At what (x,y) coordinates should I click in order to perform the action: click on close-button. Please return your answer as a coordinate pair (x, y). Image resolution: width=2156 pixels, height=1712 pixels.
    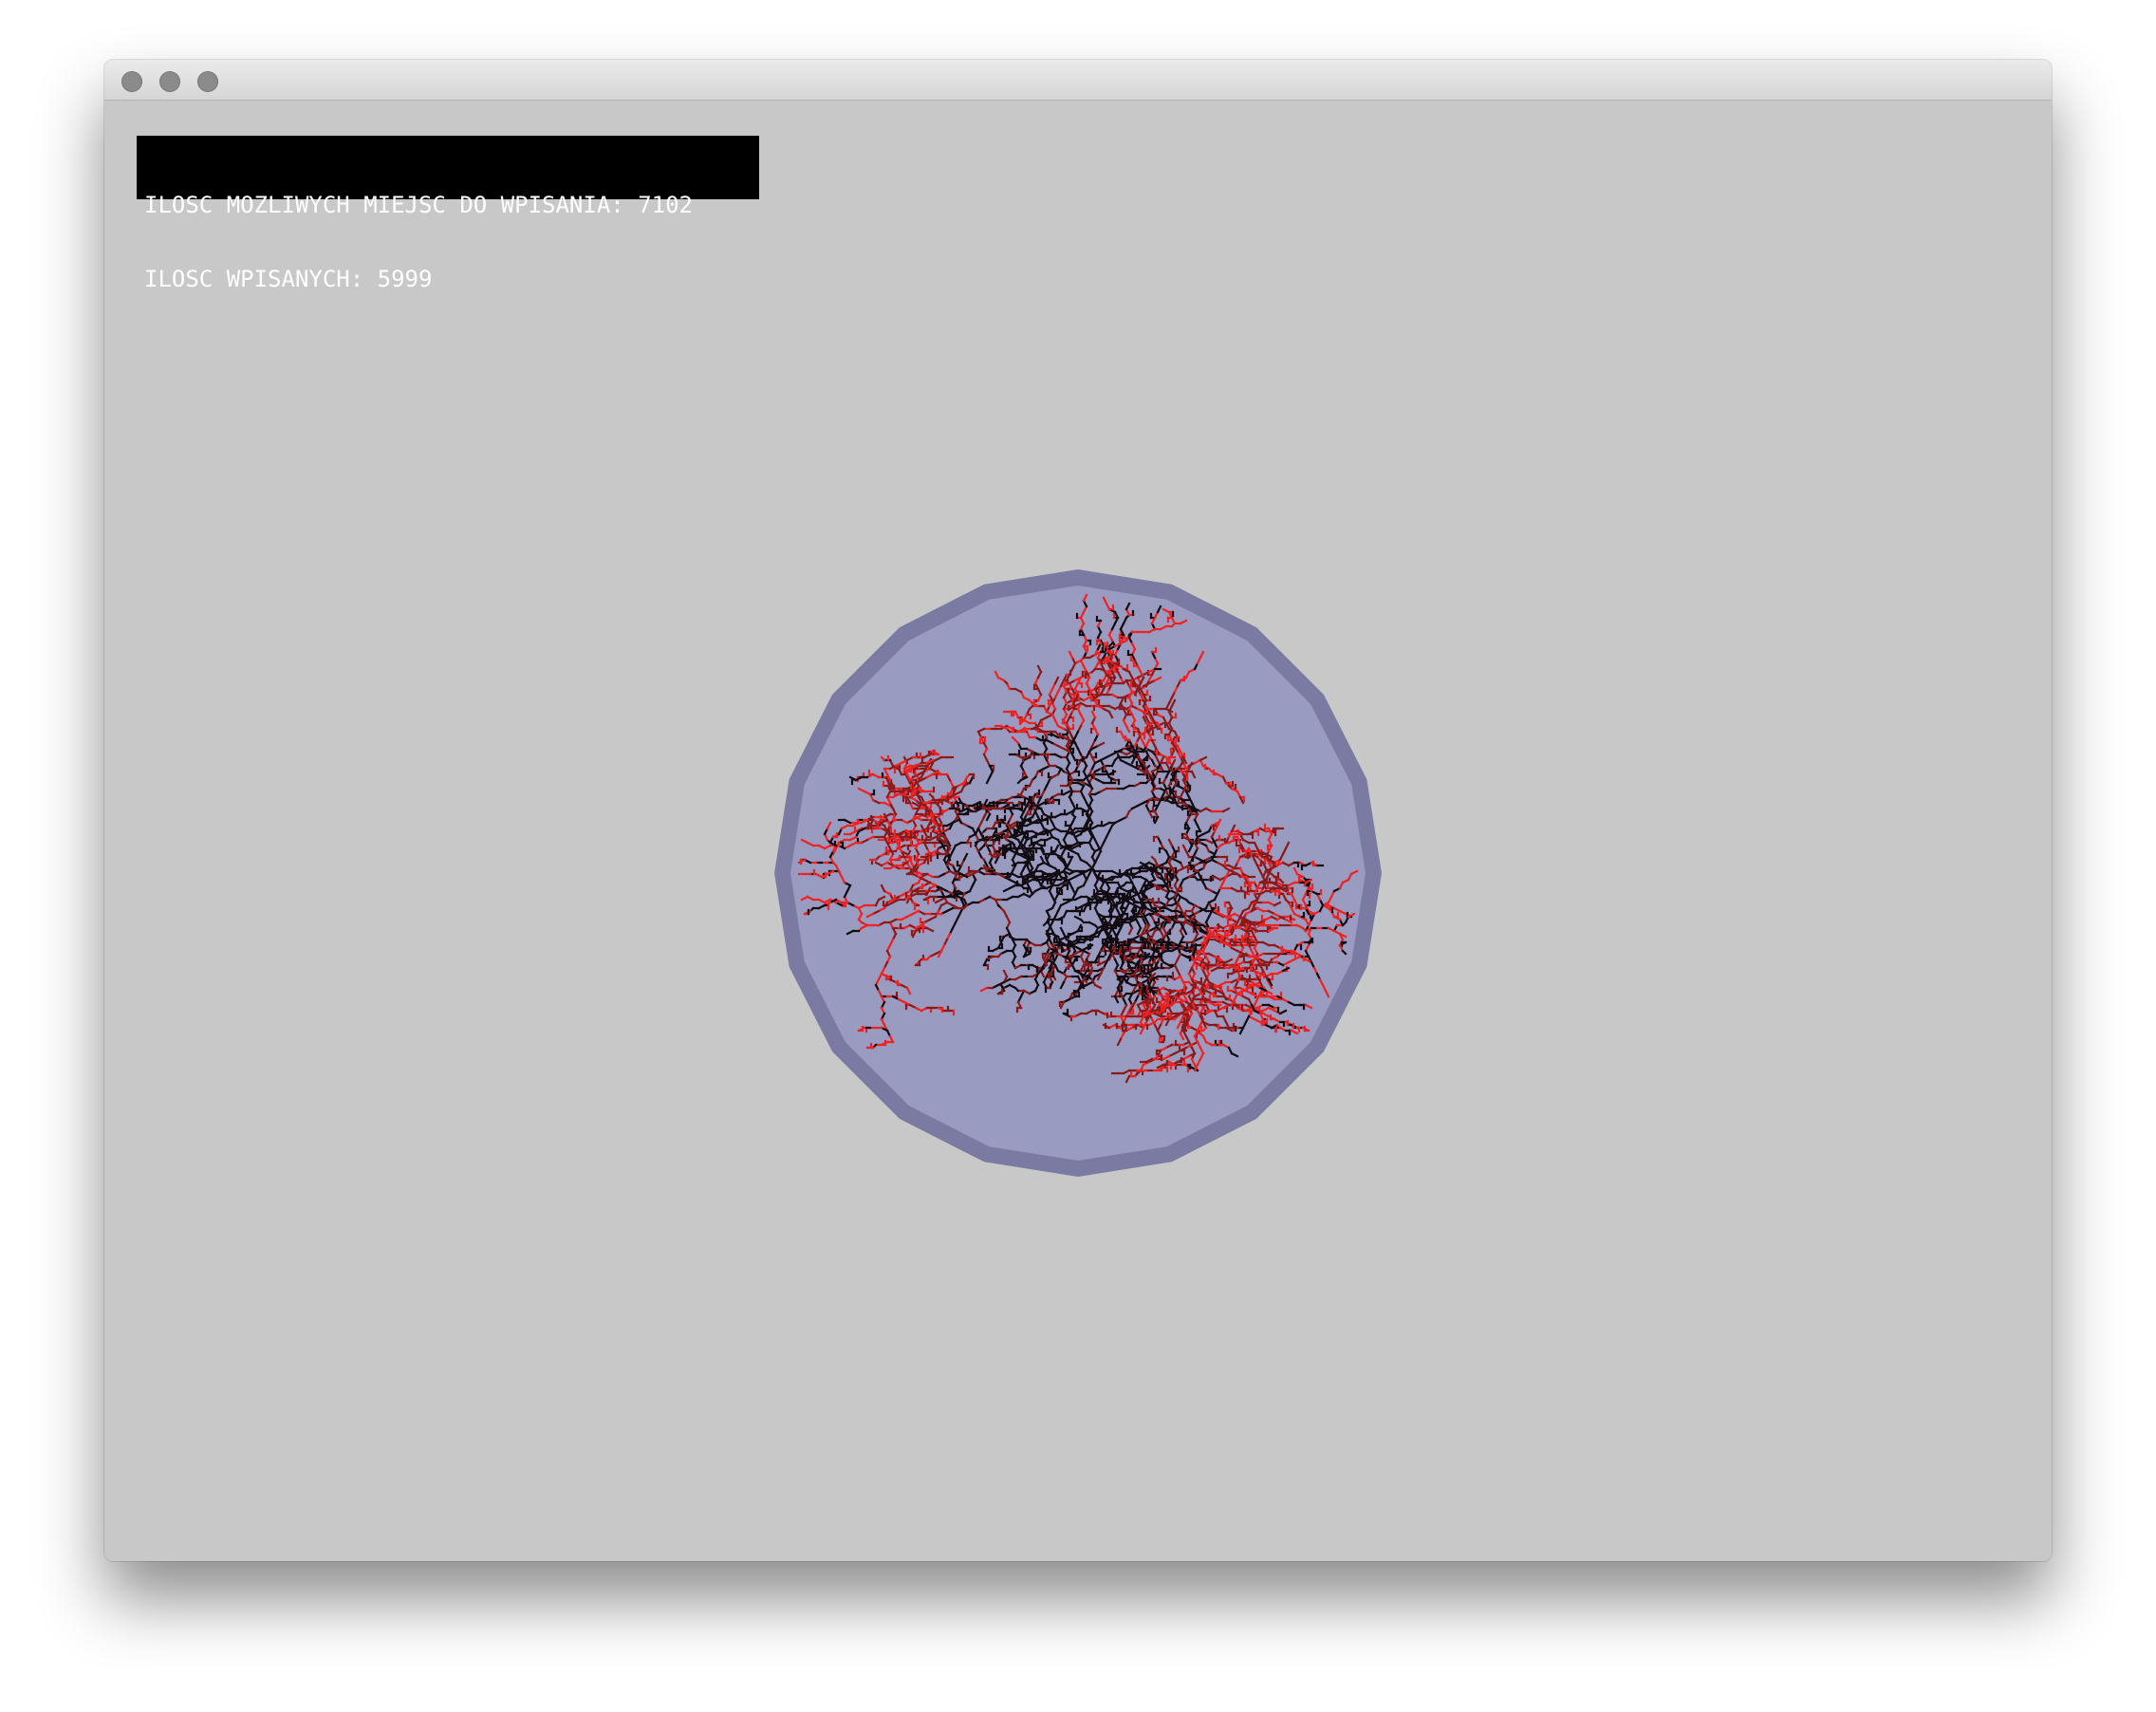
    Looking at the image, I should click on (131, 82).